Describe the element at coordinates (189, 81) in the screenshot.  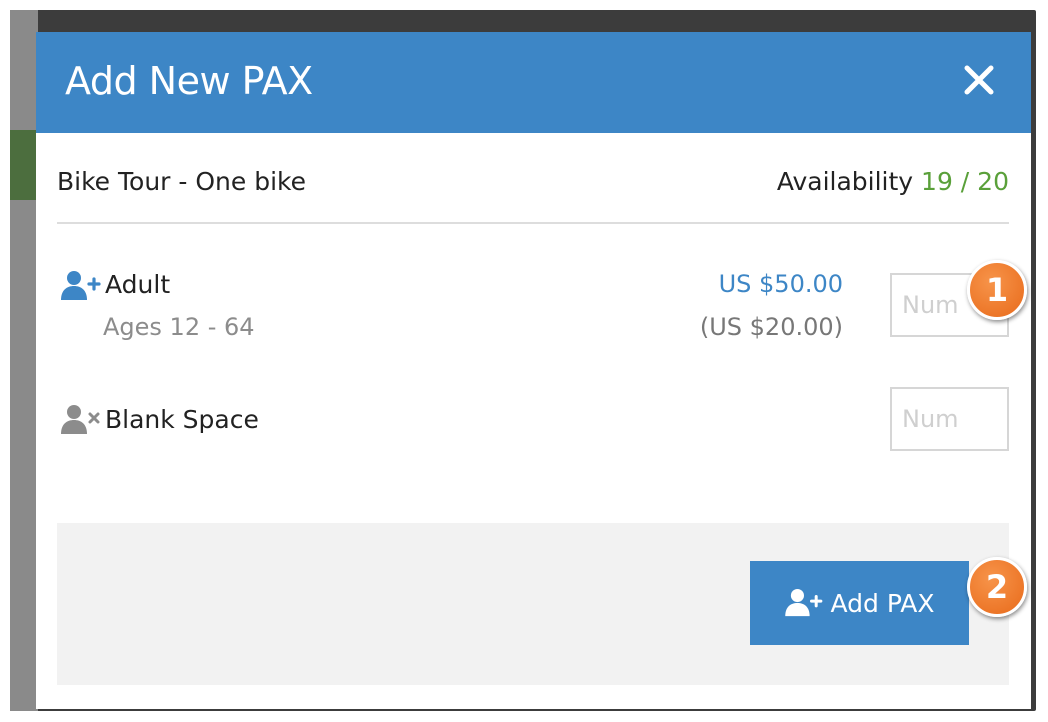
I see `modal-title: Add New PAX` at that location.